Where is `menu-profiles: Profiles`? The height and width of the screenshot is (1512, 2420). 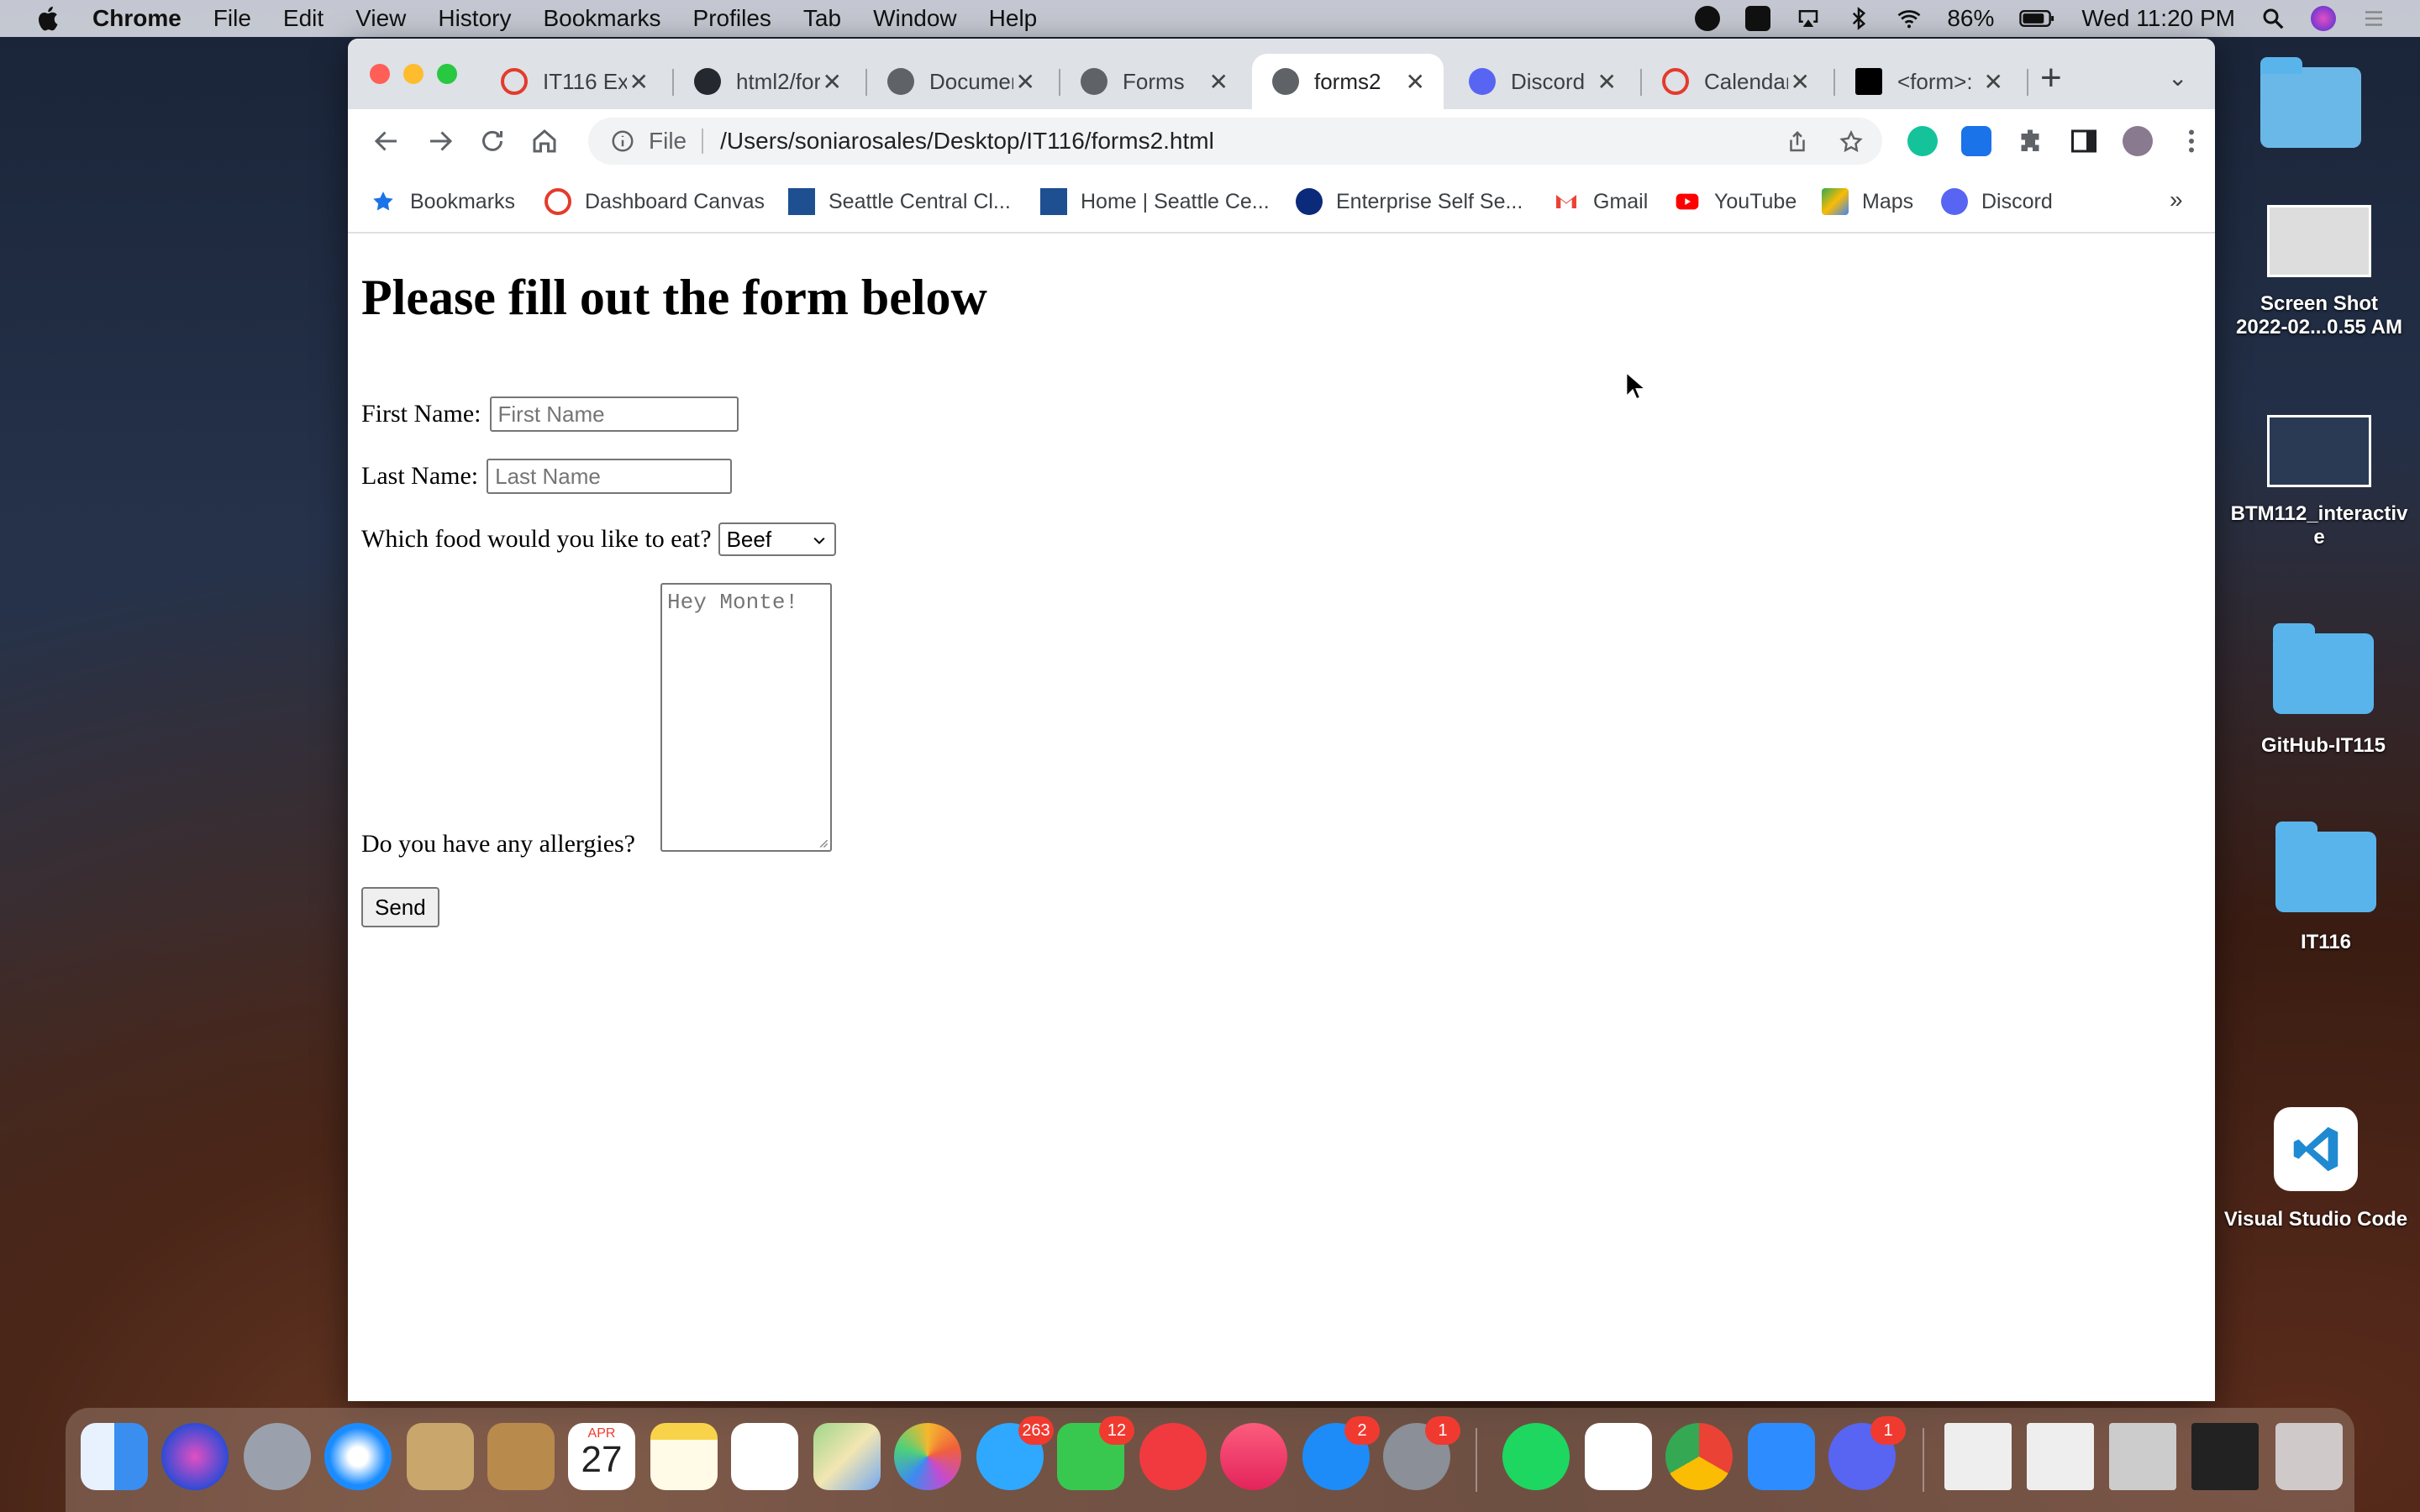 menu-profiles: Profiles is located at coordinates (732, 18).